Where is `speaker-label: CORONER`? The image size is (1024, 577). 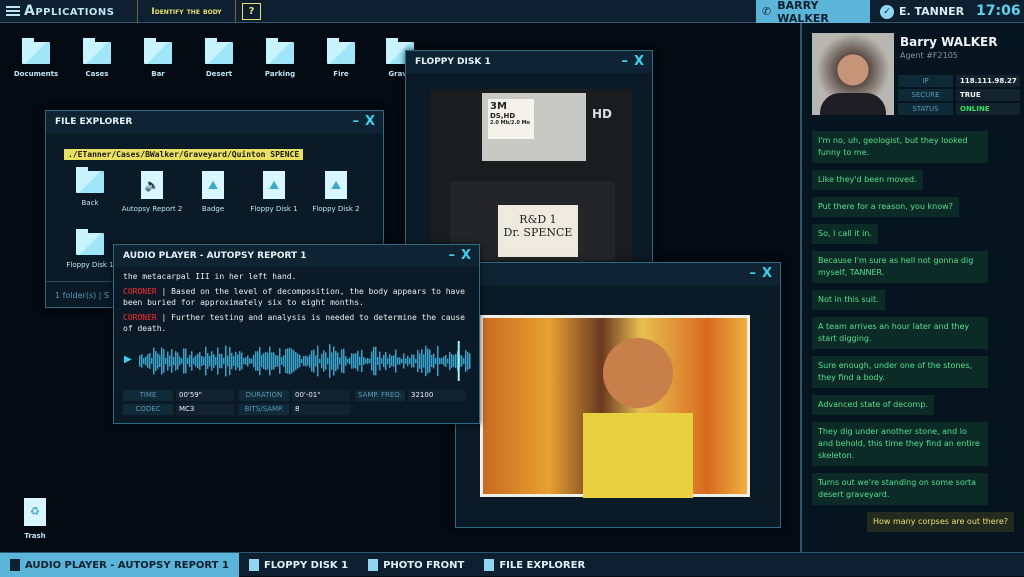
speaker-label: CORONER is located at coordinates (140, 291).